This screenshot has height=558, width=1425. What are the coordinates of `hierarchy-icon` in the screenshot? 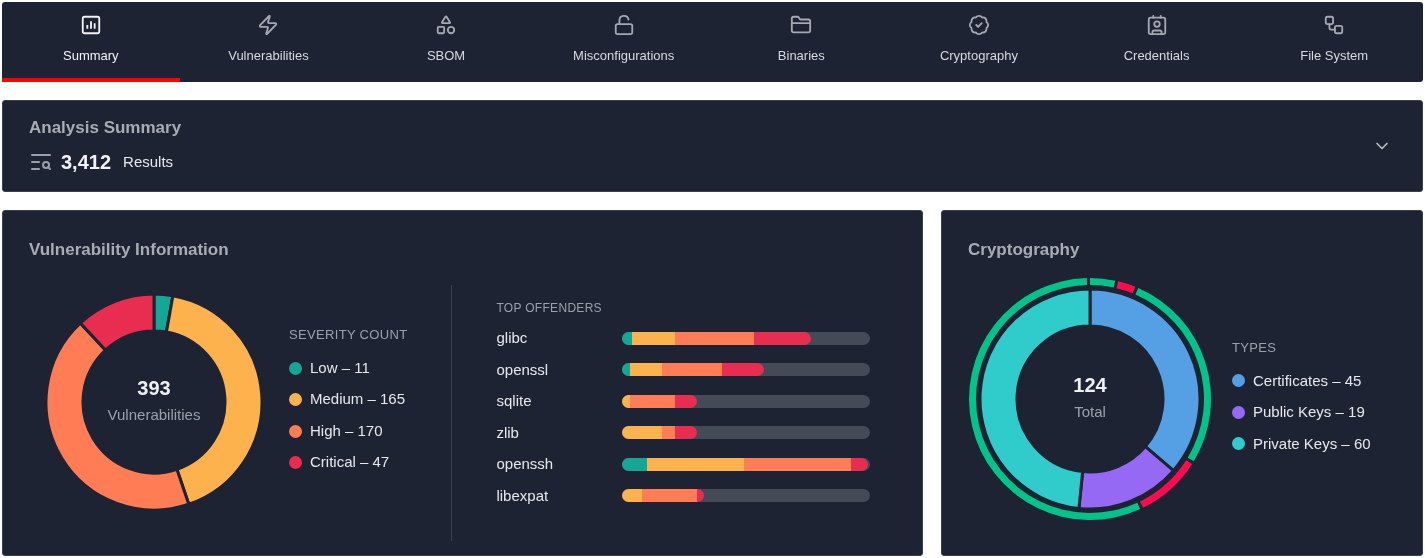 It's located at (1334, 25).